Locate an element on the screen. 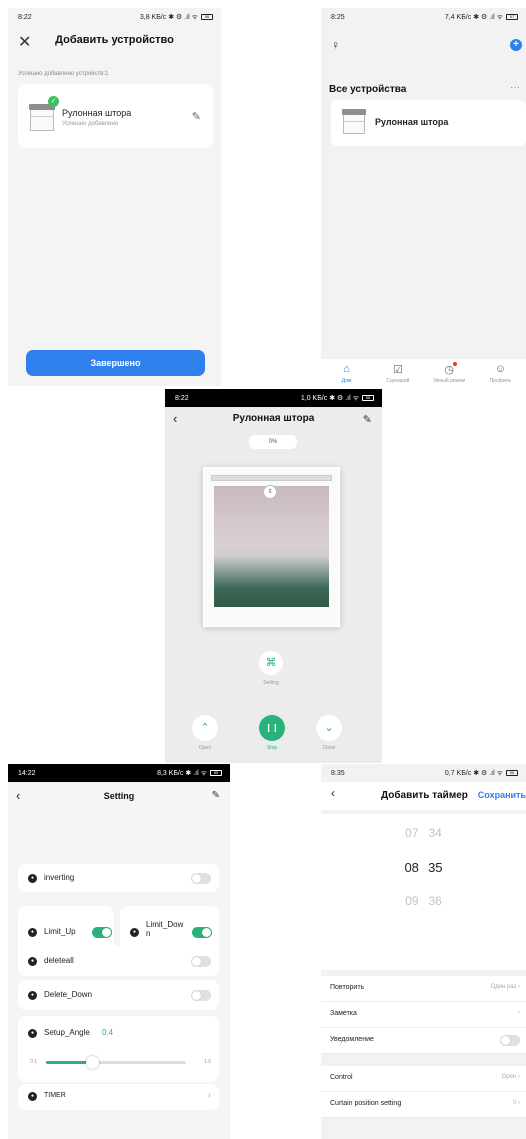 The image size is (526, 1139). added-device-card: ✓ Рулонная штора Успешно добавлено ✎ is located at coordinates (115, 116).